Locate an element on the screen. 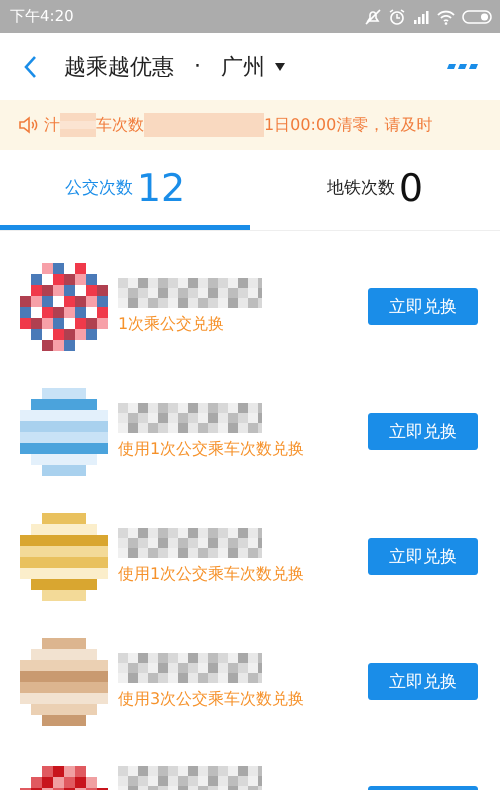 This screenshot has width=500, height=790. tab-count: 12 is located at coordinates (161, 188).